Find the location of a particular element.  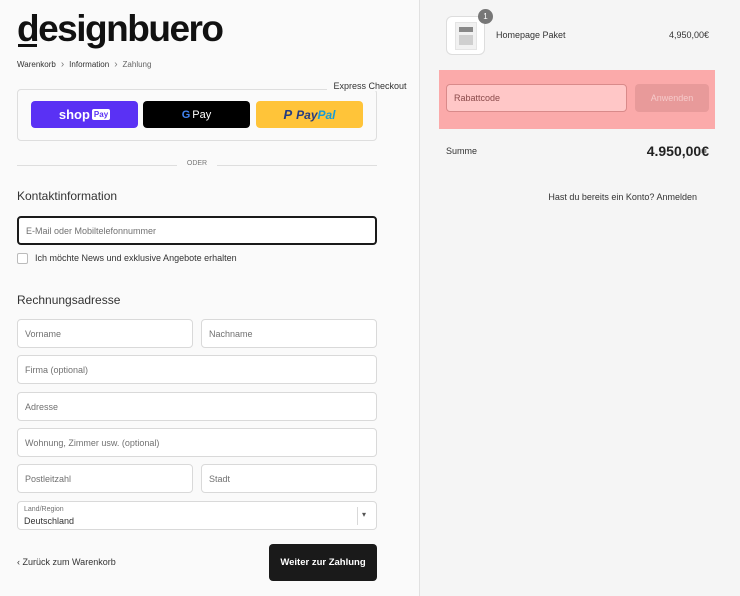

quantity-badge: 1 is located at coordinates (485, 16).